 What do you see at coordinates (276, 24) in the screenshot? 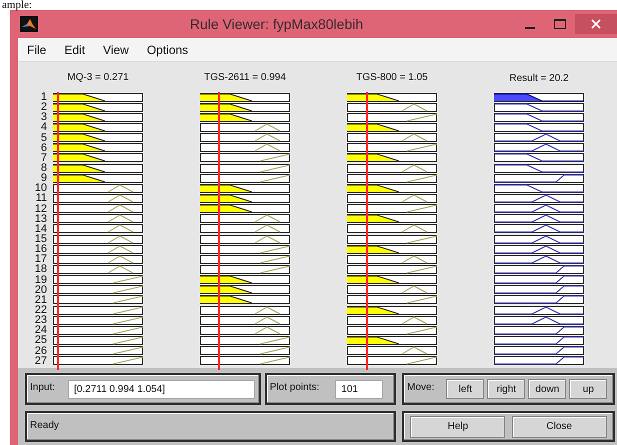
I see `window-title: Rule Viewer: fypMax80lebih` at bounding box center [276, 24].